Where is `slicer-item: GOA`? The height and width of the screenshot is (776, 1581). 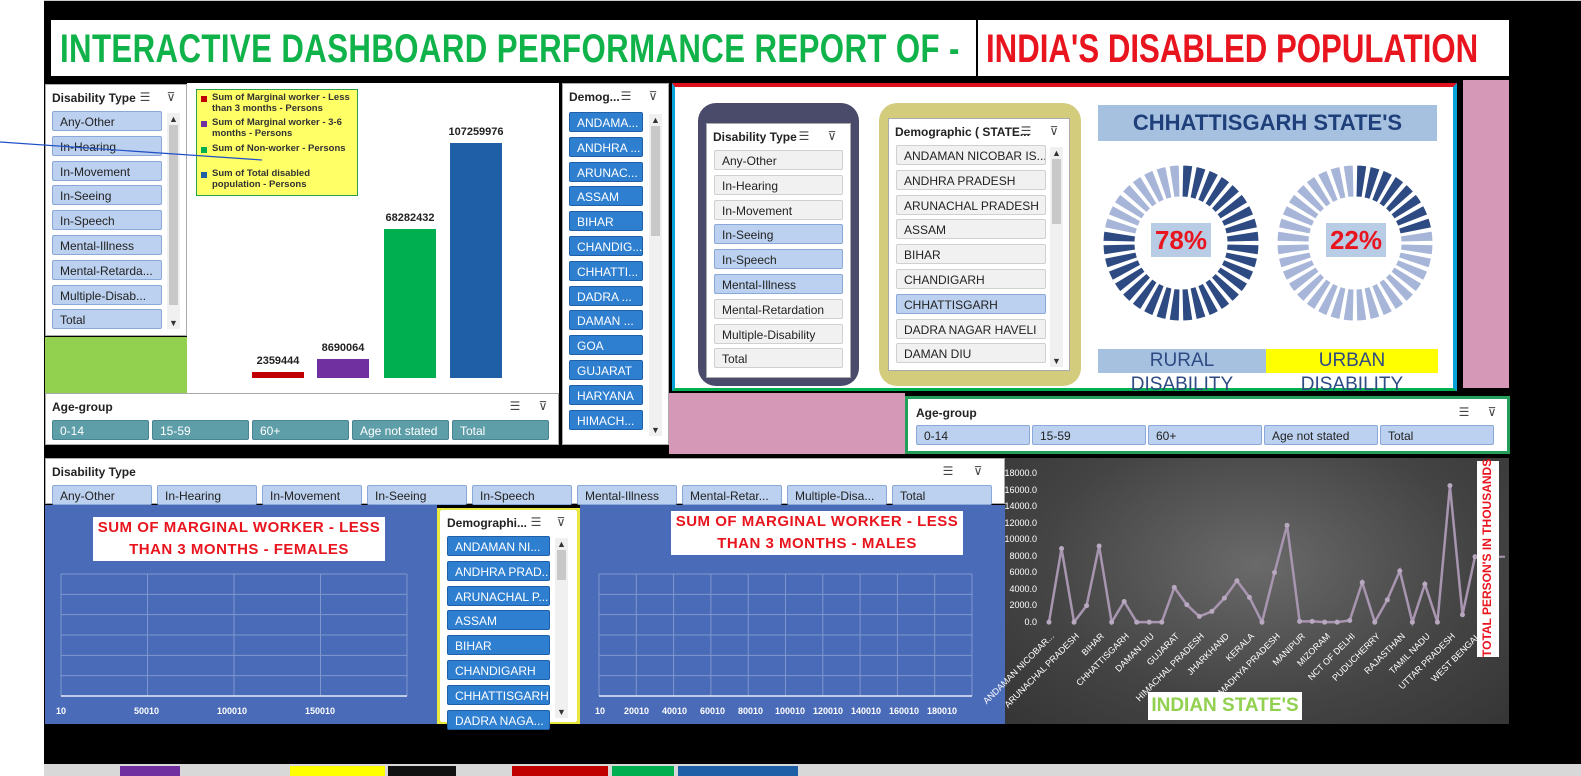
slicer-item: GOA is located at coordinates (606, 345).